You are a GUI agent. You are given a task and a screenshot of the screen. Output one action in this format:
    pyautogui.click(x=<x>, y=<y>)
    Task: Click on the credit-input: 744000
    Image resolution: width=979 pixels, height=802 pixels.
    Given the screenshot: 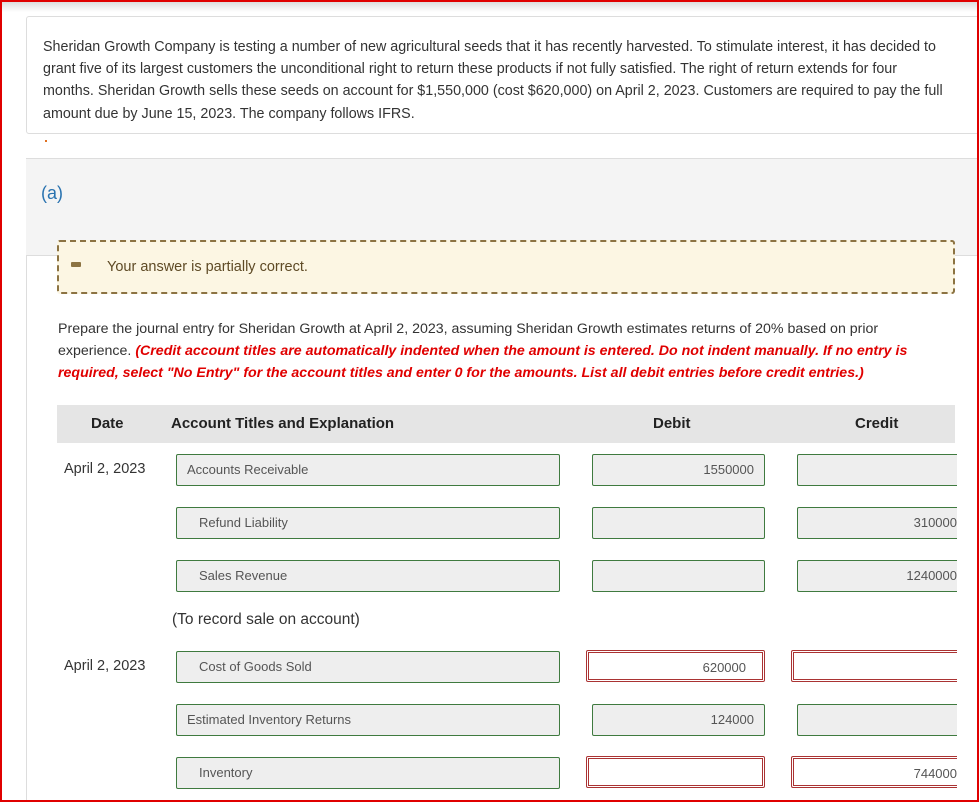 What is the action you would take?
    pyautogui.click(x=874, y=772)
    